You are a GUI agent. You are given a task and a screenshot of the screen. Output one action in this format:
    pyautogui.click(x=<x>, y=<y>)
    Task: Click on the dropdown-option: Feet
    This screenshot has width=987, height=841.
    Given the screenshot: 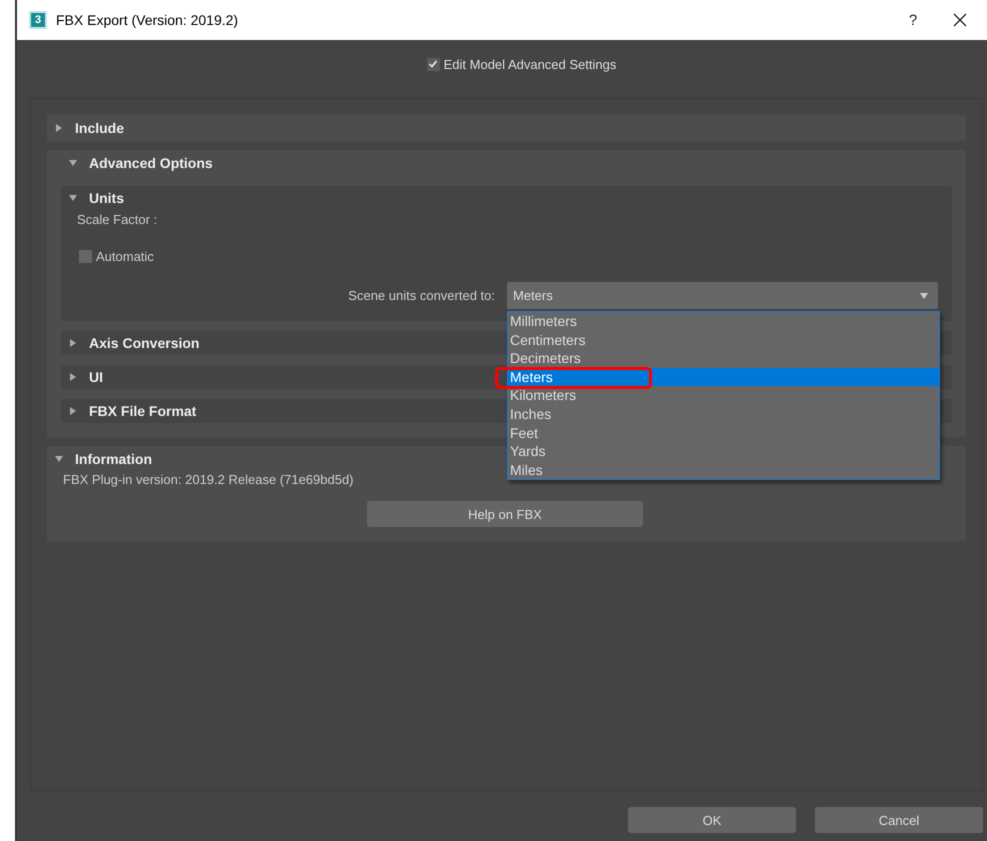 What is the action you would take?
    pyautogui.click(x=723, y=433)
    